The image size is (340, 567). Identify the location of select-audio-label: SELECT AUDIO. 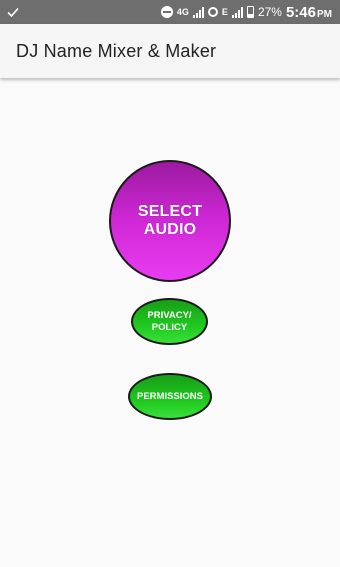
(170, 220).